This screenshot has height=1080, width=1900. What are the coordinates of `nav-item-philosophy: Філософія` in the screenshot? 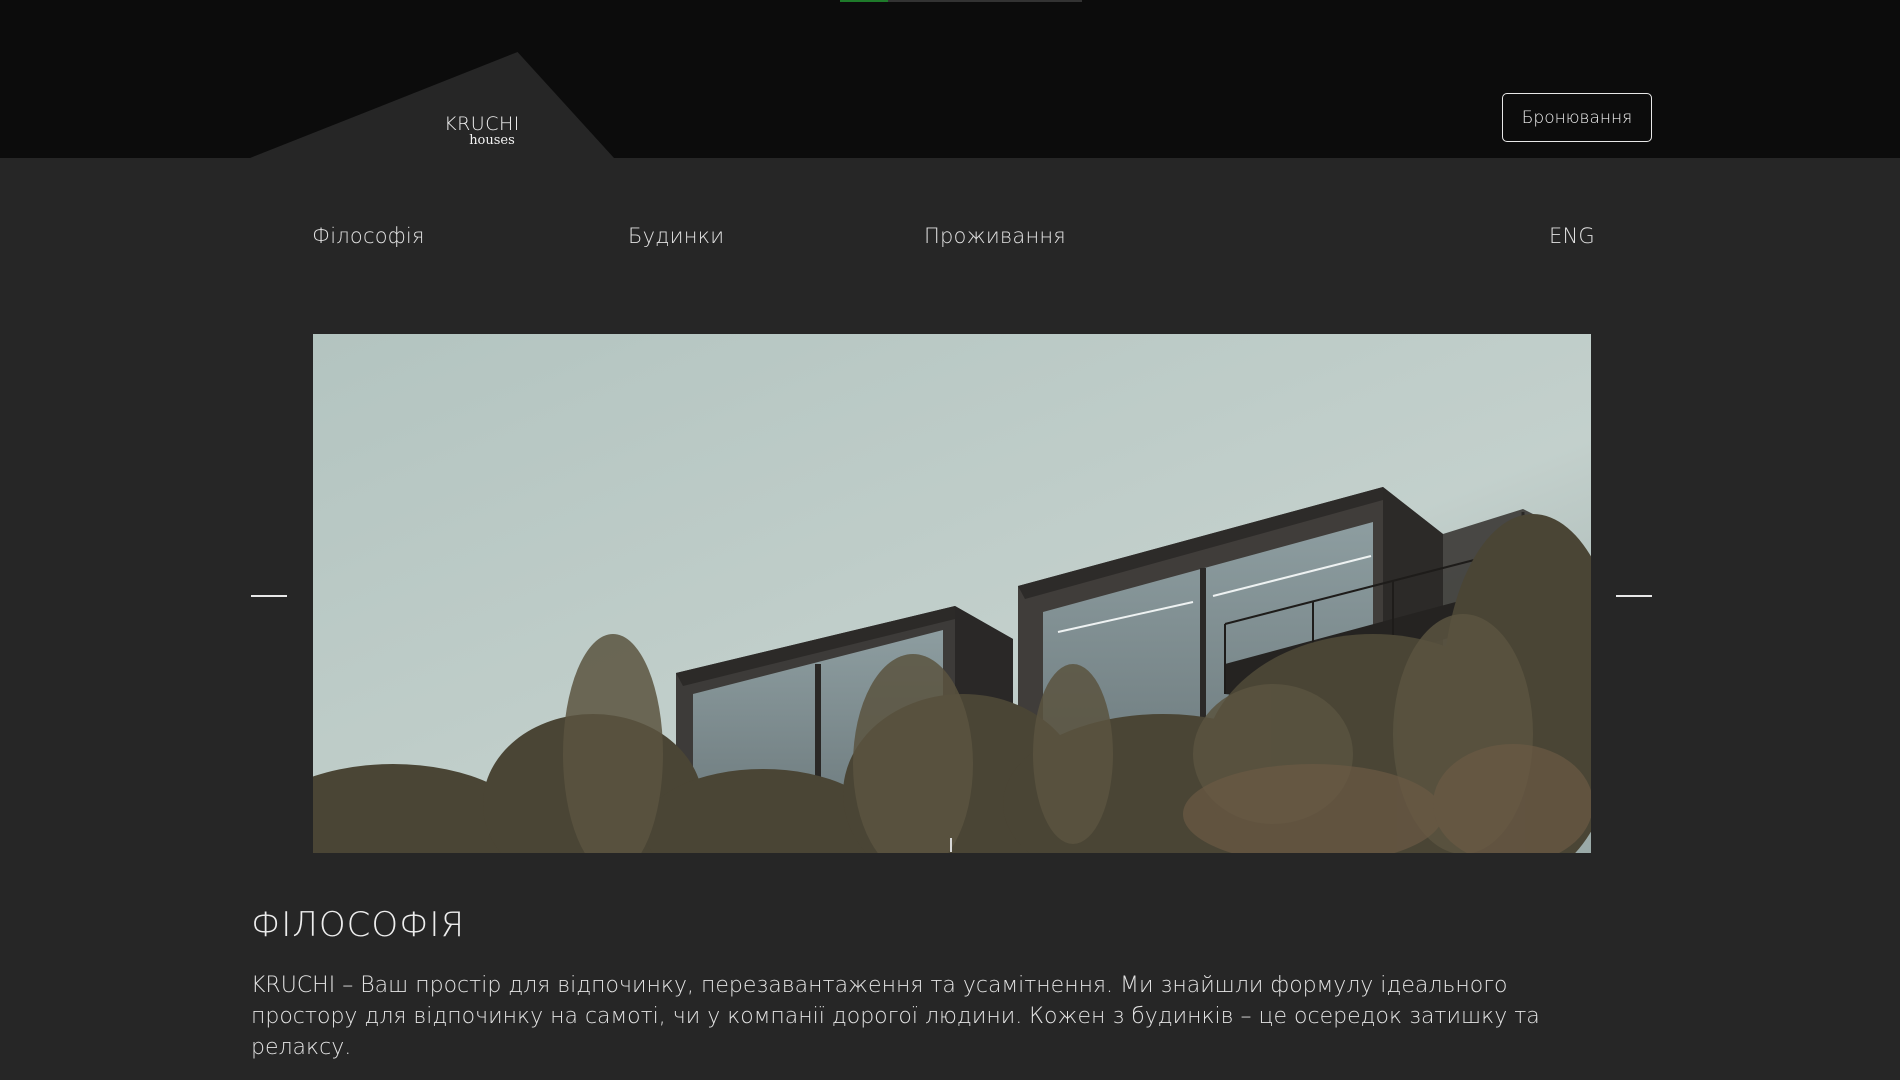 It's located at (368, 236).